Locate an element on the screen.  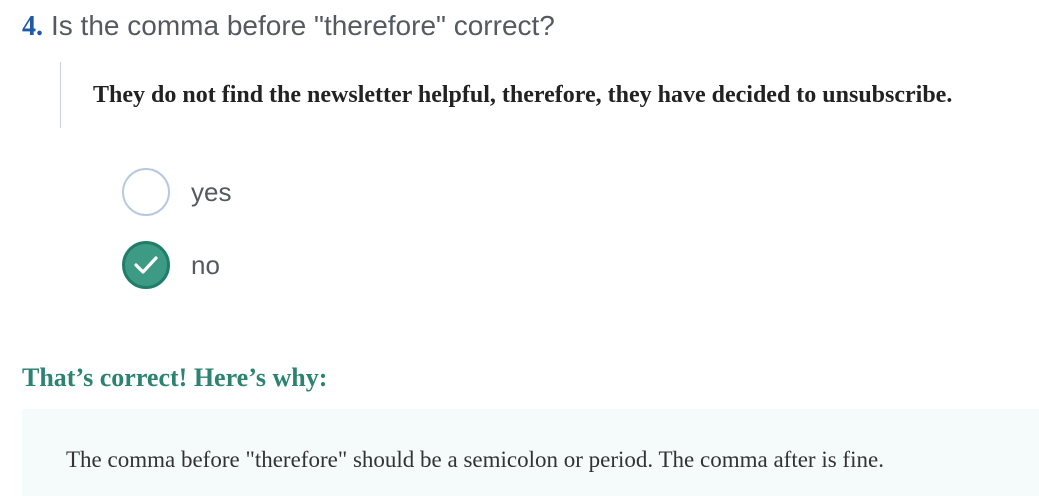
checkmark-icon is located at coordinates (146, 265).